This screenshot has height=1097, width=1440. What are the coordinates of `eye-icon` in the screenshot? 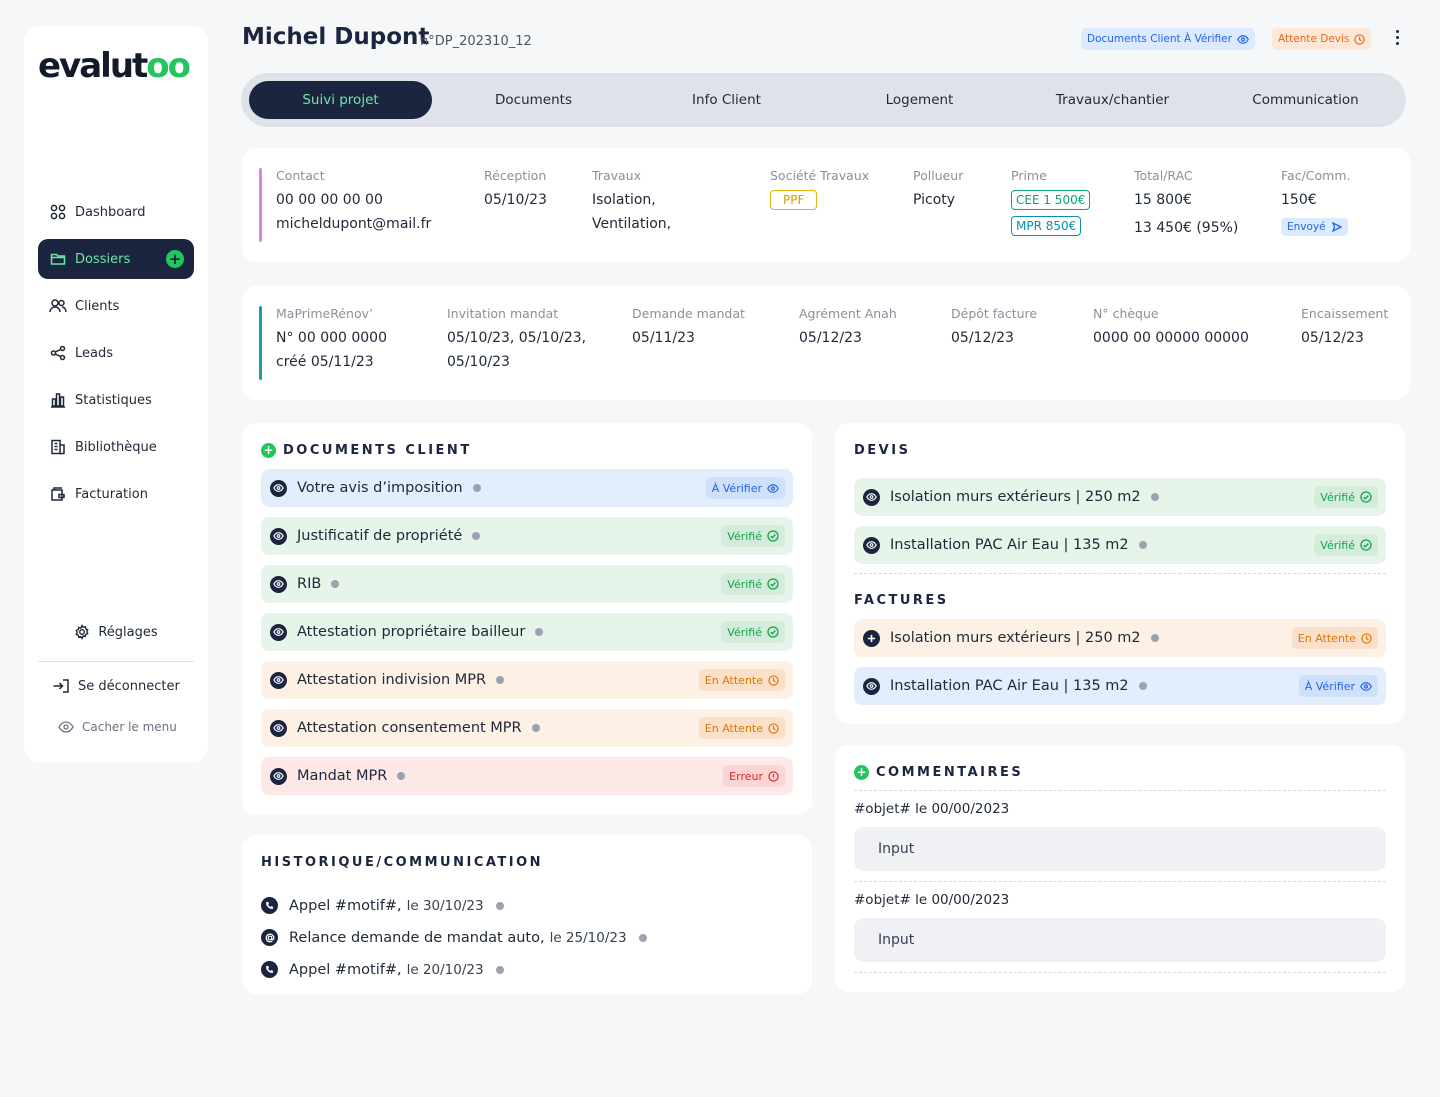 It's located at (66, 727).